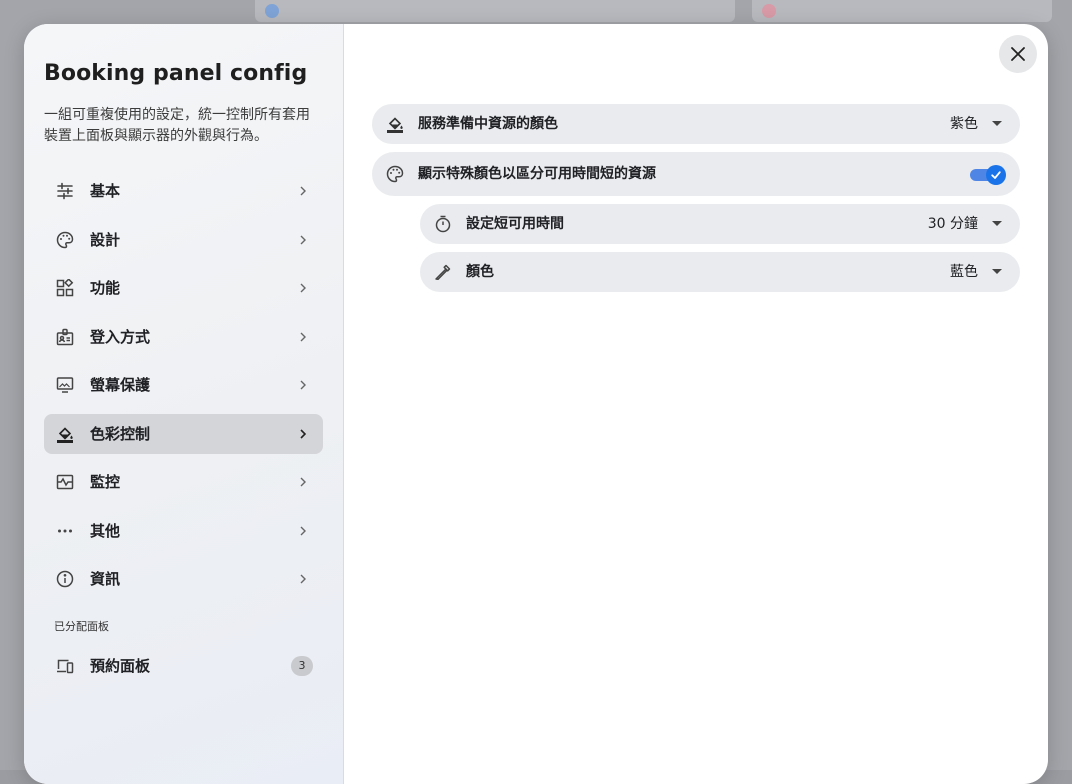 The width and height of the screenshot is (1072, 784). I want to click on sidebar-item-color-control: 色彩控制, so click(183, 434).